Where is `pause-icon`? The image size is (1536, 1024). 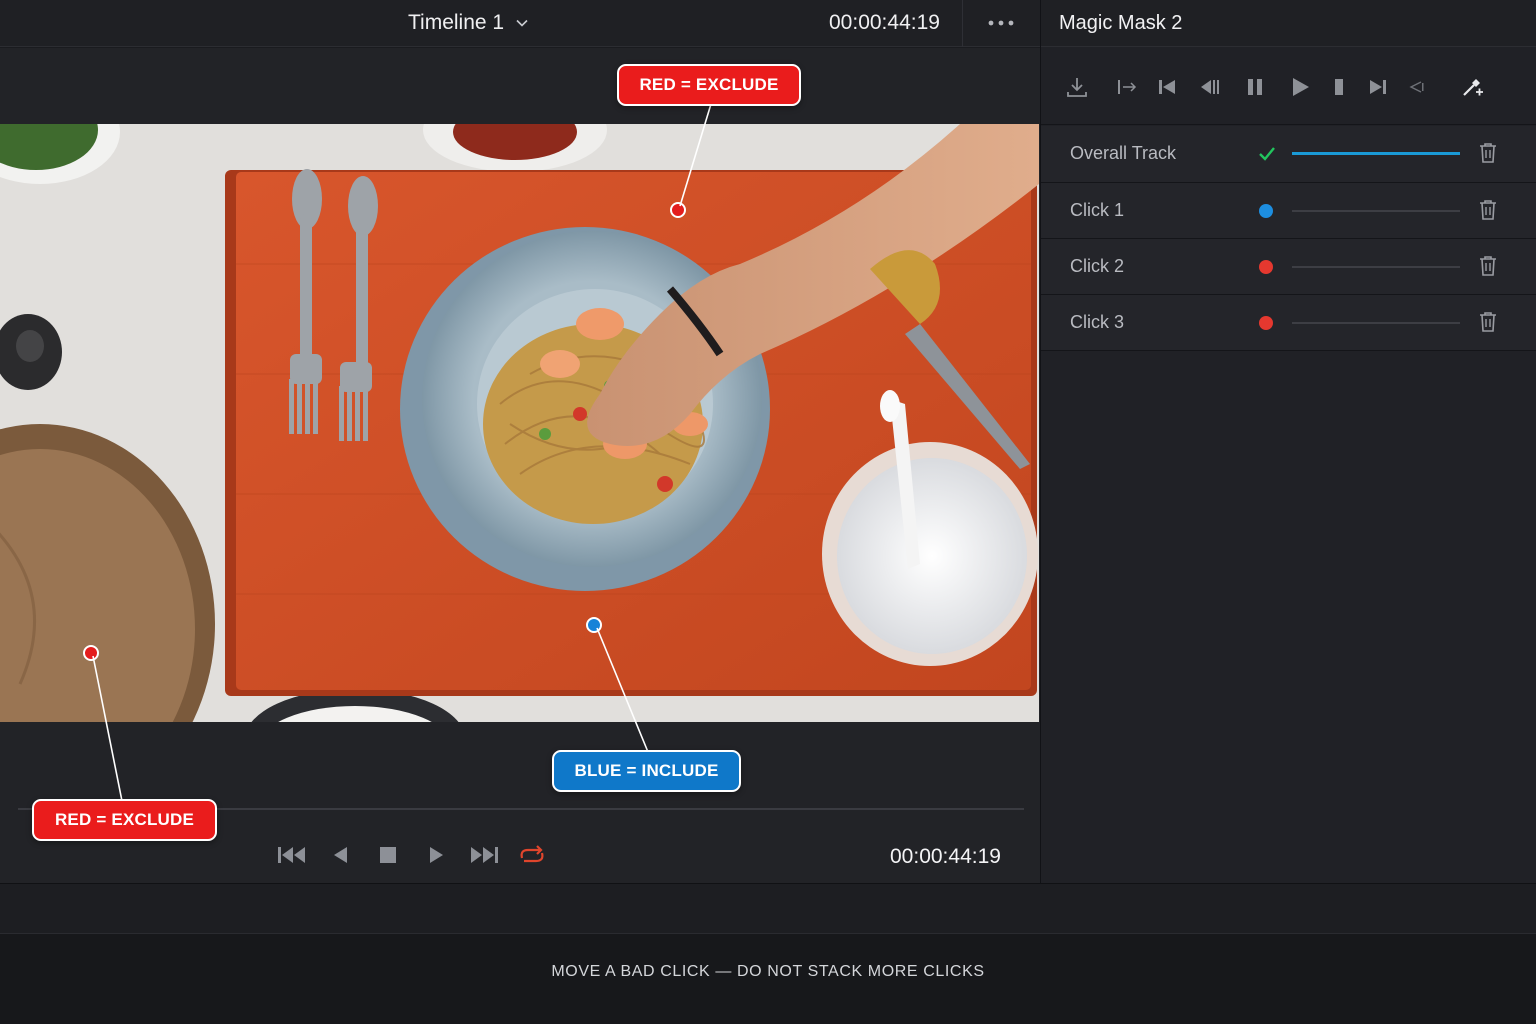
pause-icon is located at coordinates (1255, 87).